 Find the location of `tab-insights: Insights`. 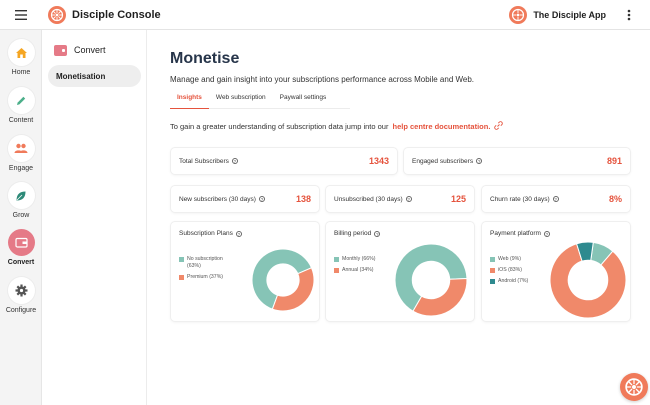

tab-insights: Insights is located at coordinates (189, 101).